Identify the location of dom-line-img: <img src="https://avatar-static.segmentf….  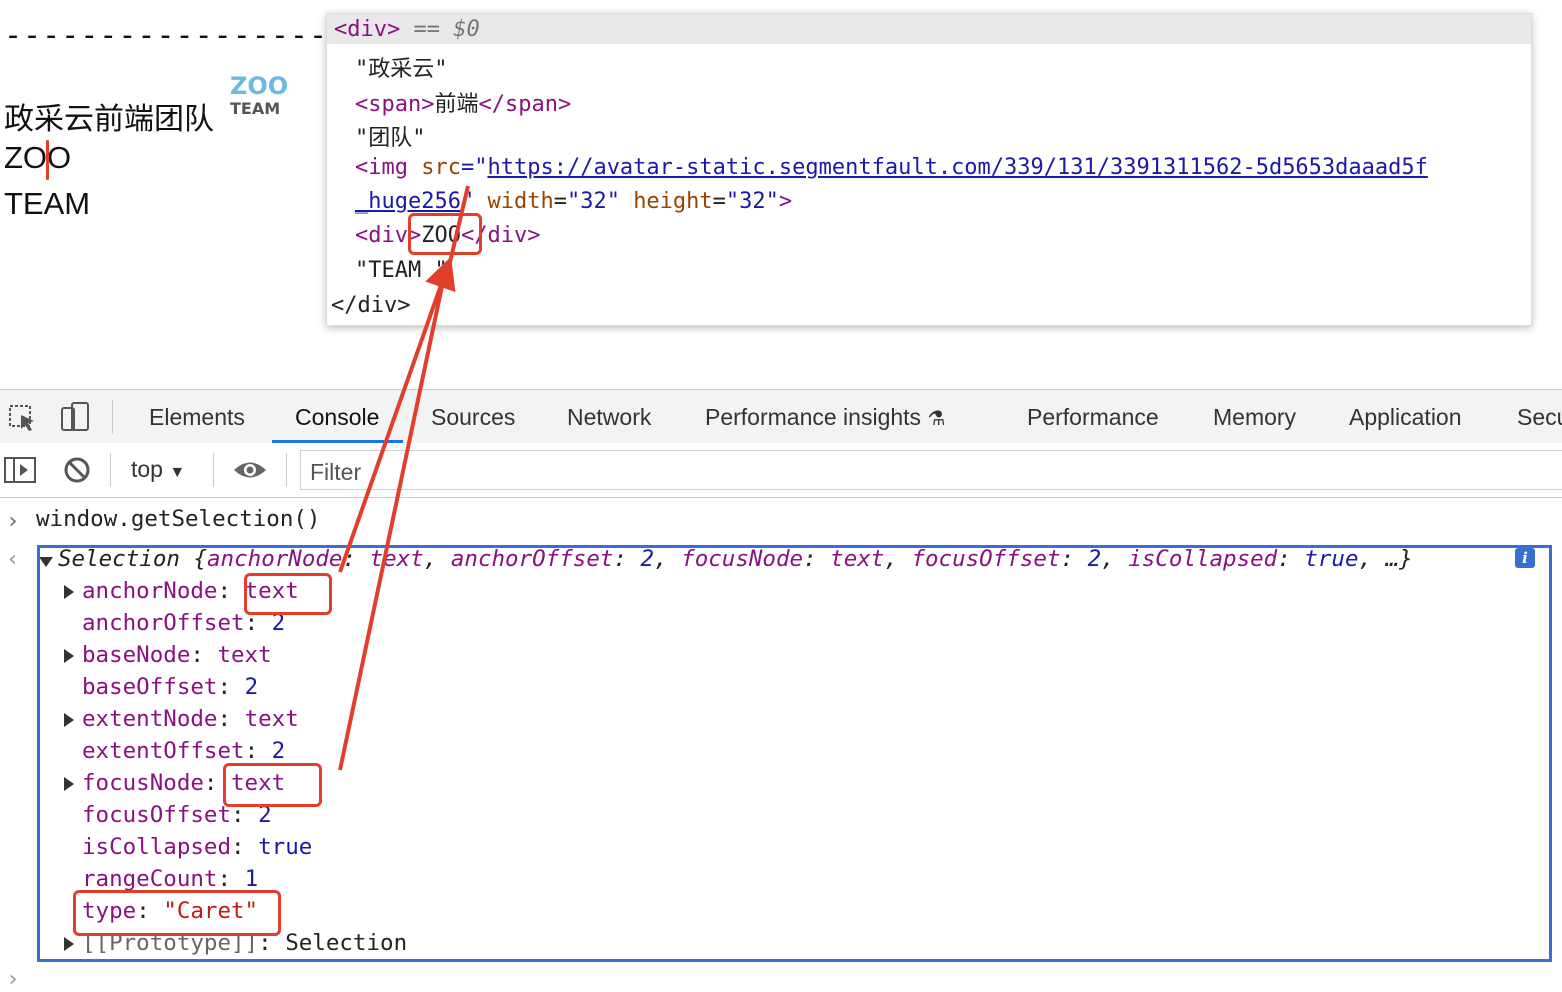
(891, 167).